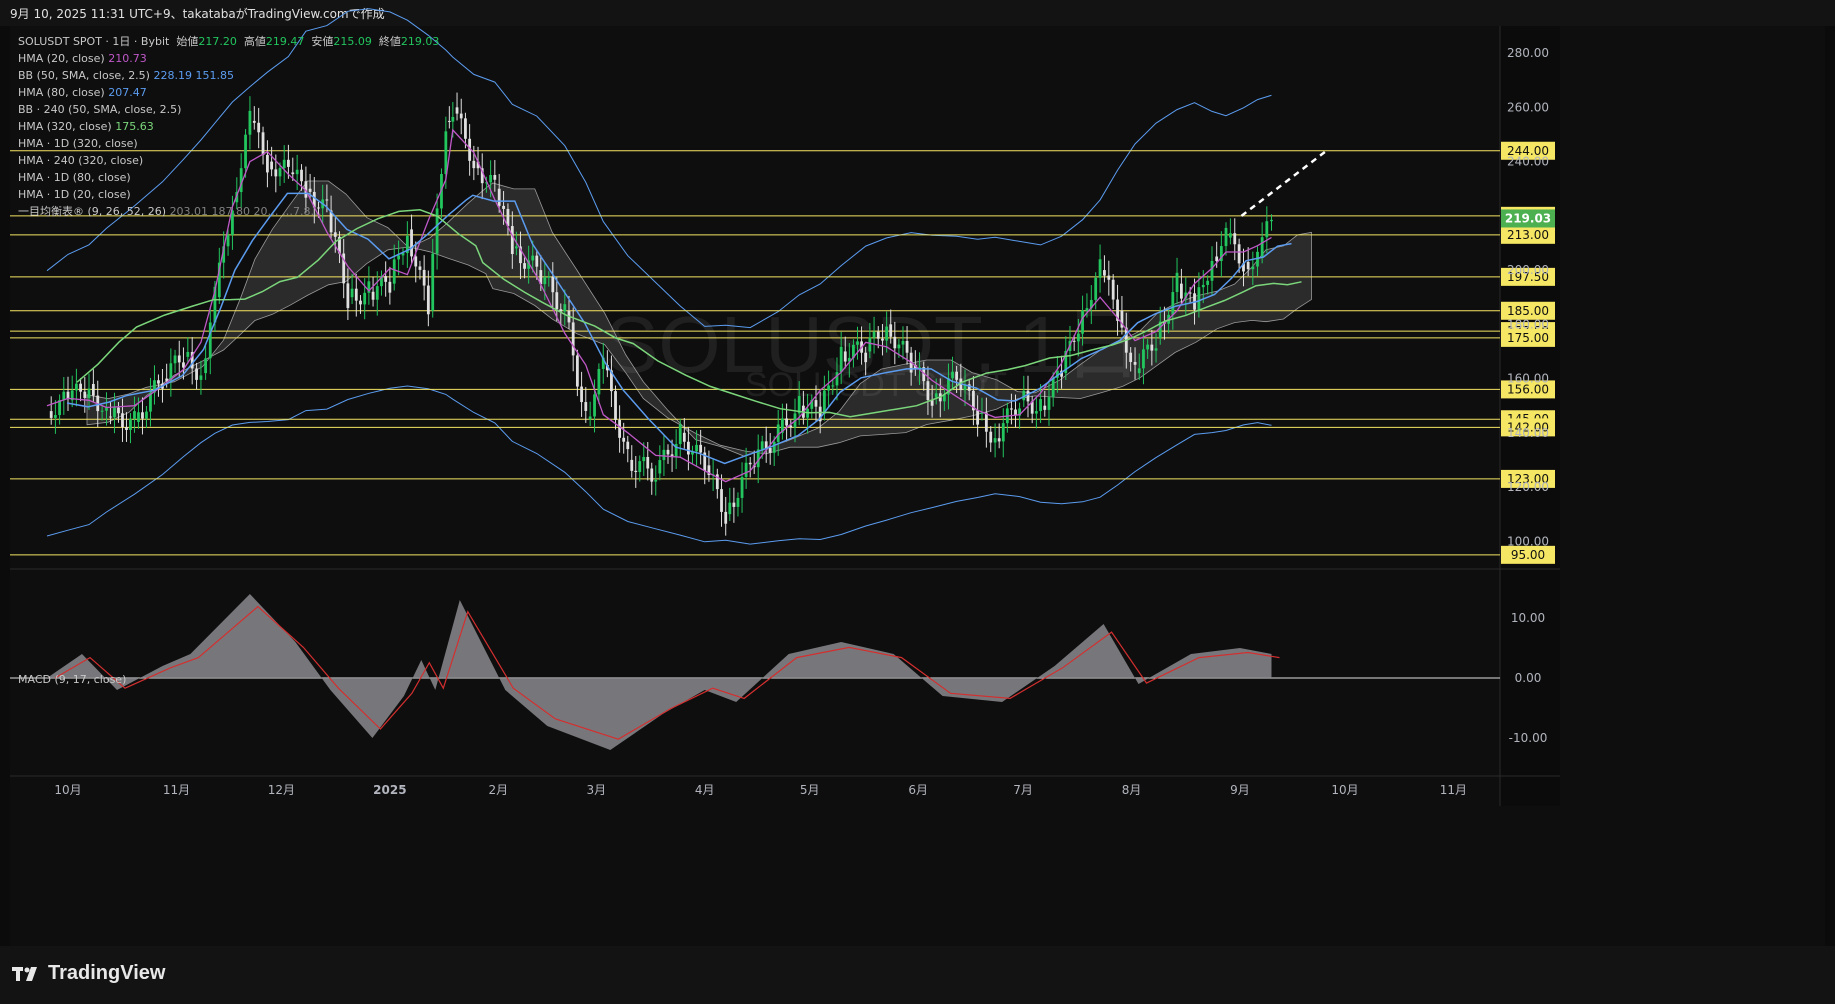 This screenshot has height=1004, width=1835. What do you see at coordinates (1528, 379) in the screenshot?
I see `price-tick-label: 160.00` at bounding box center [1528, 379].